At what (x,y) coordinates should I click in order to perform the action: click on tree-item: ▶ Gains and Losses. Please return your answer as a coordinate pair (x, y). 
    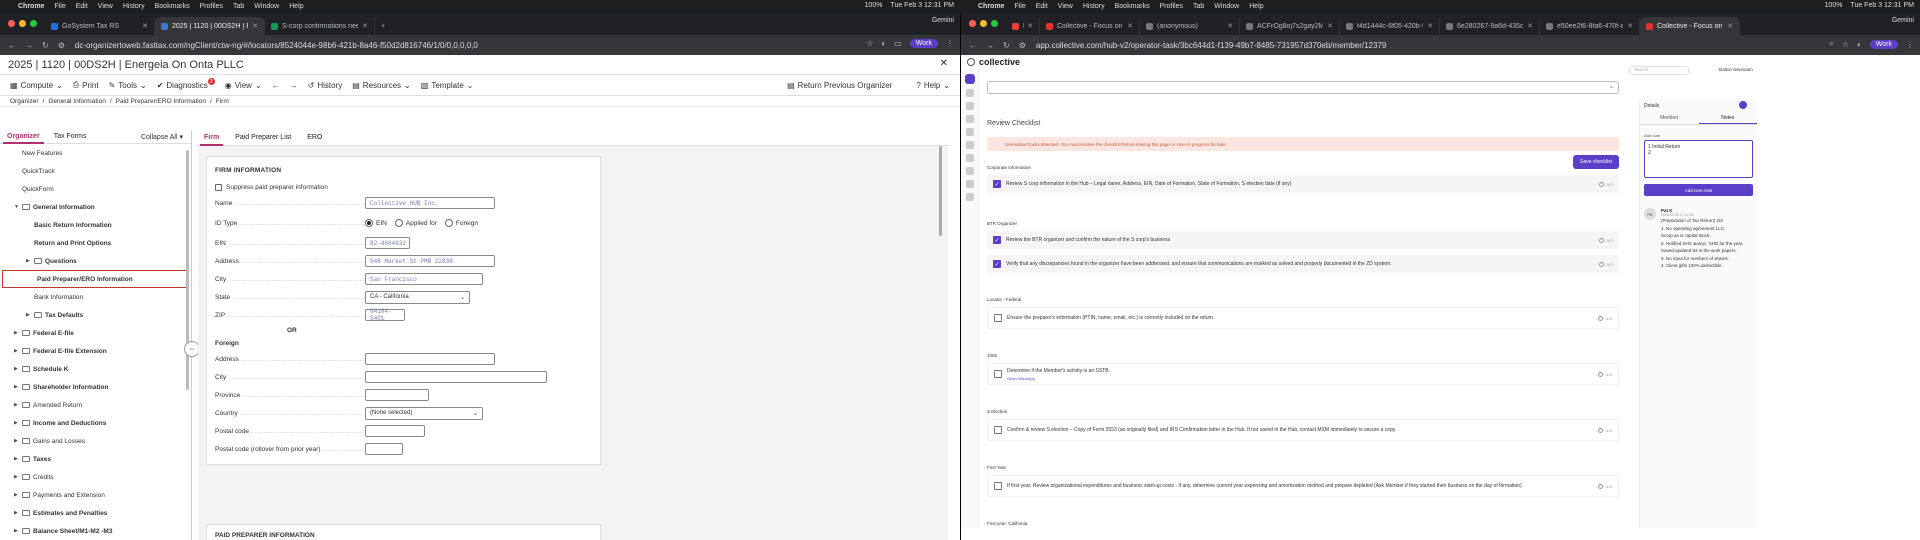
    Looking at the image, I should click on (95, 441).